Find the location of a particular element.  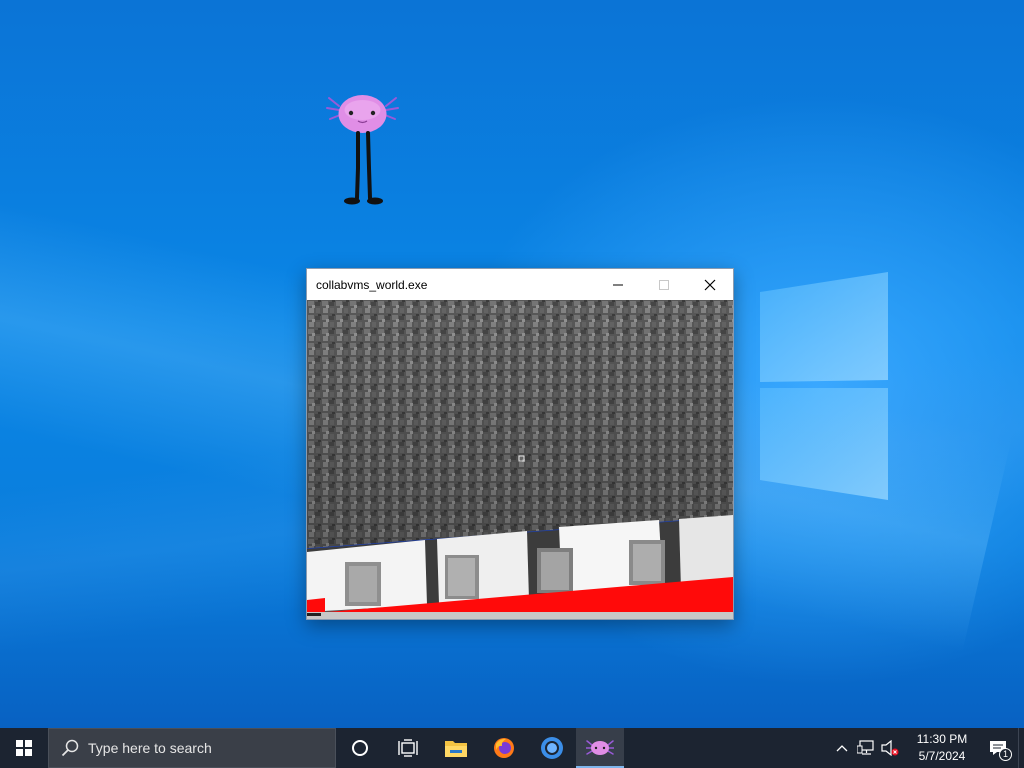

close-button is located at coordinates (710, 284).